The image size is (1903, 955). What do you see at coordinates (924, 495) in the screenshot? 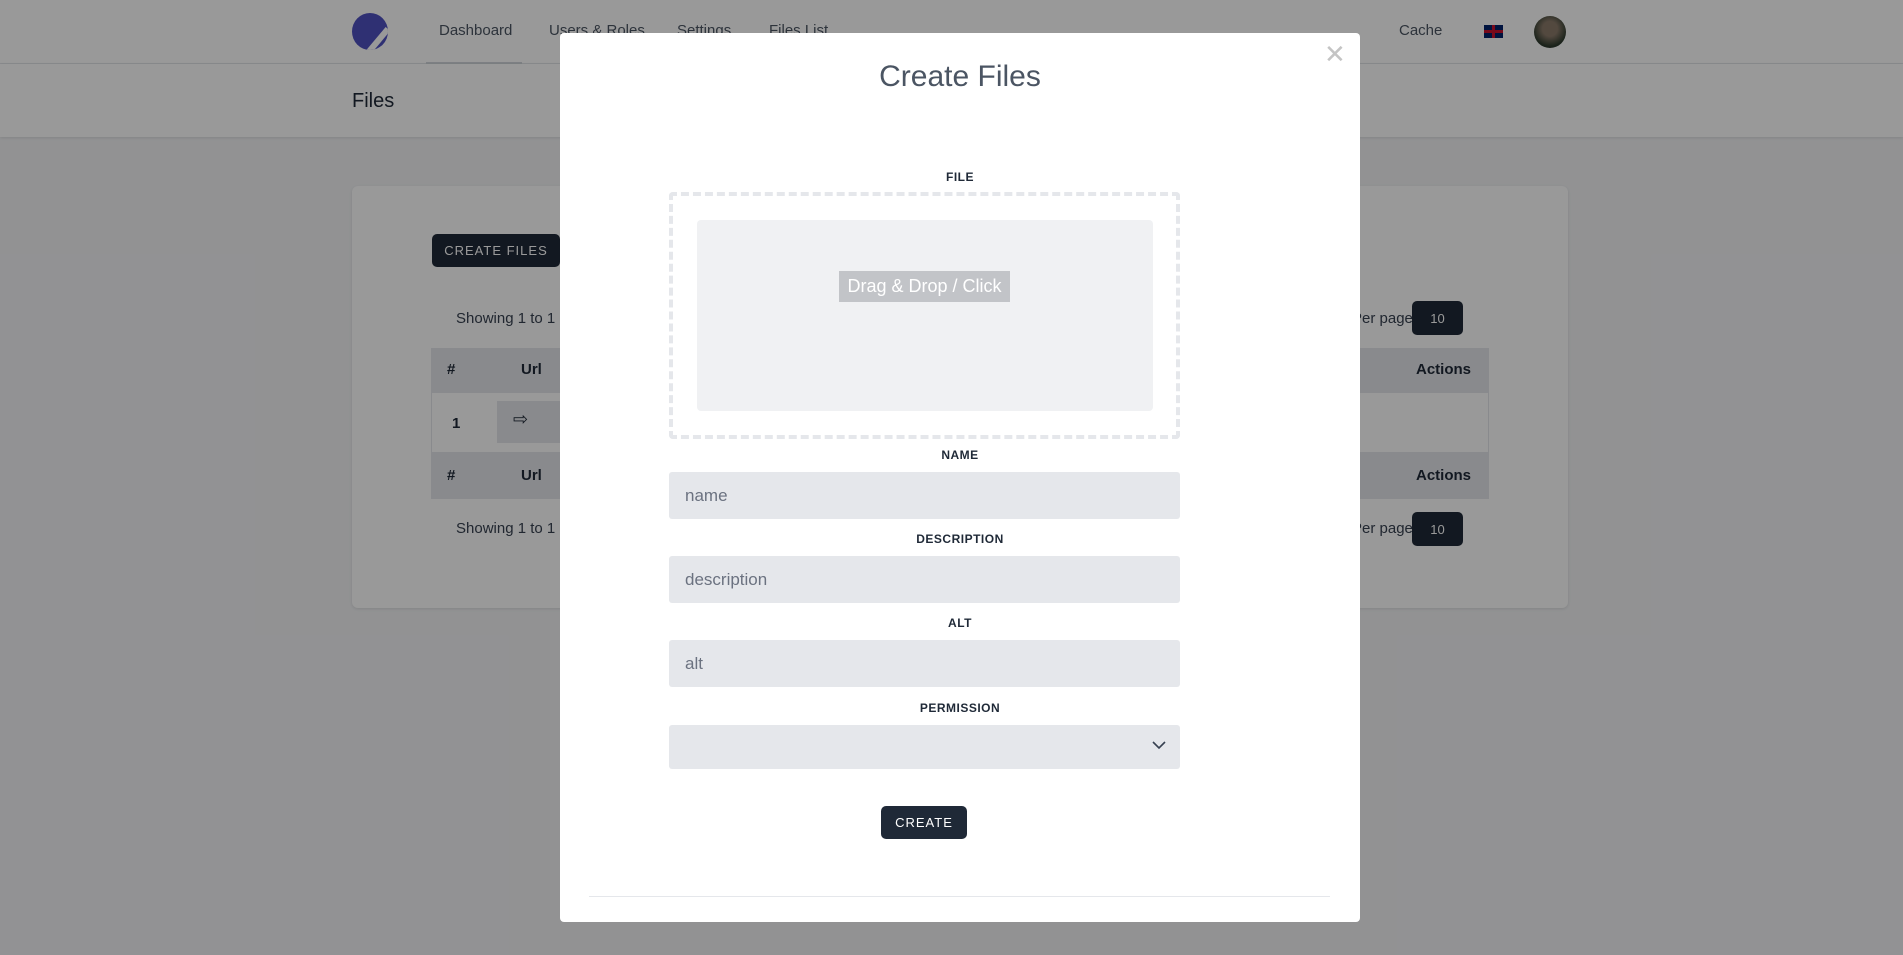
I see `name-input` at bounding box center [924, 495].